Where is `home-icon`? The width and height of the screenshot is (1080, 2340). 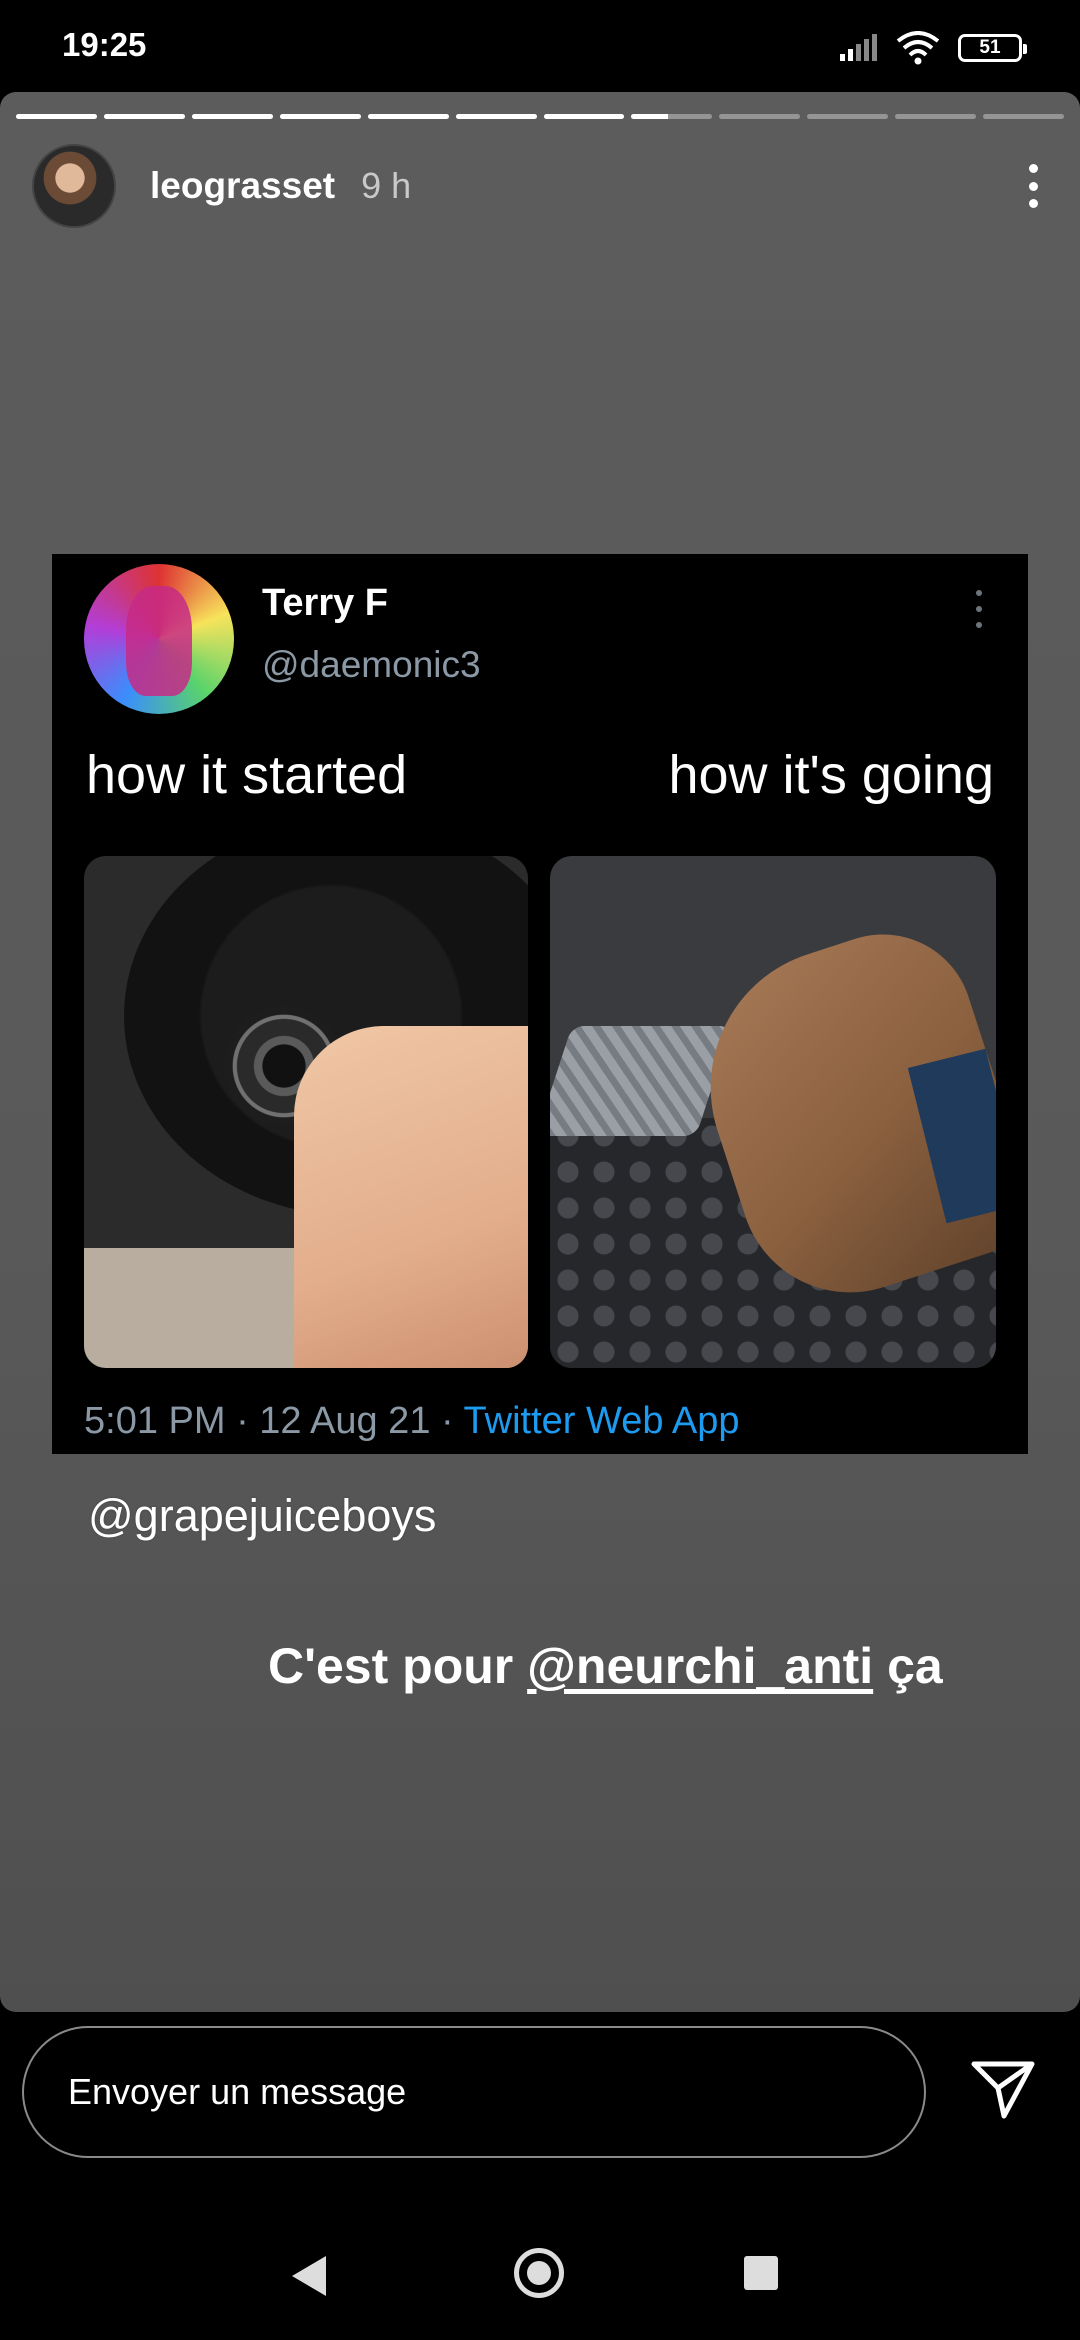 home-icon is located at coordinates (539, 2273).